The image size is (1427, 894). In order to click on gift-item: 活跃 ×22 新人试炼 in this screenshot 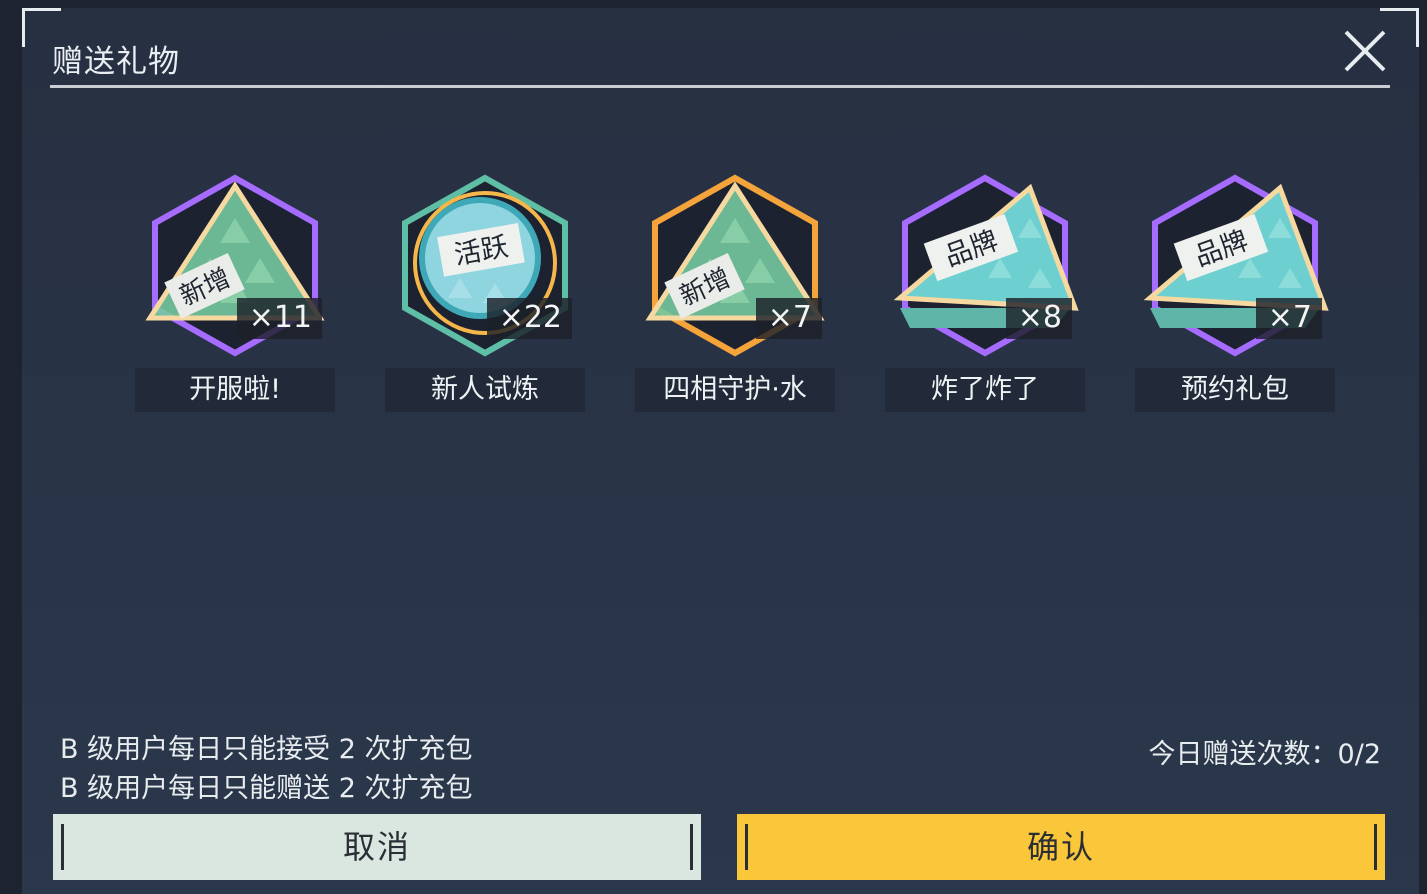, I will do `click(485, 288)`.